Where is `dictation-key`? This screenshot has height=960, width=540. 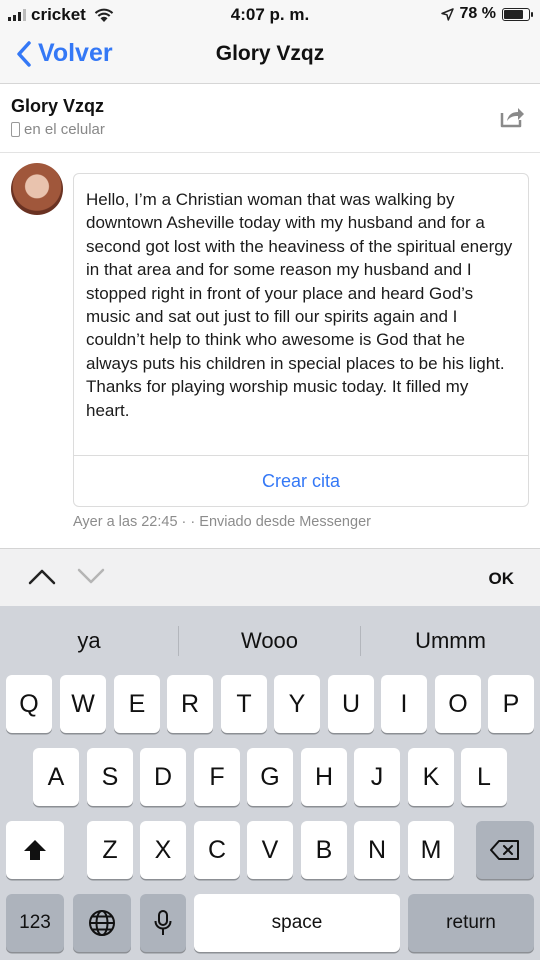
dictation-key is located at coordinates (163, 923).